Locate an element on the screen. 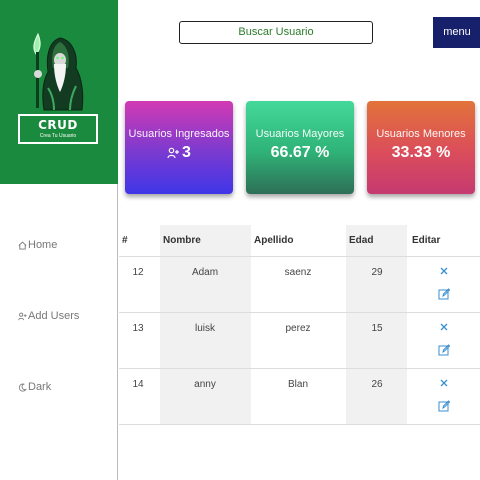 The width and height of the screenshot is (480, 480). cell-edad: 26 is located at coordinates (377, 384).